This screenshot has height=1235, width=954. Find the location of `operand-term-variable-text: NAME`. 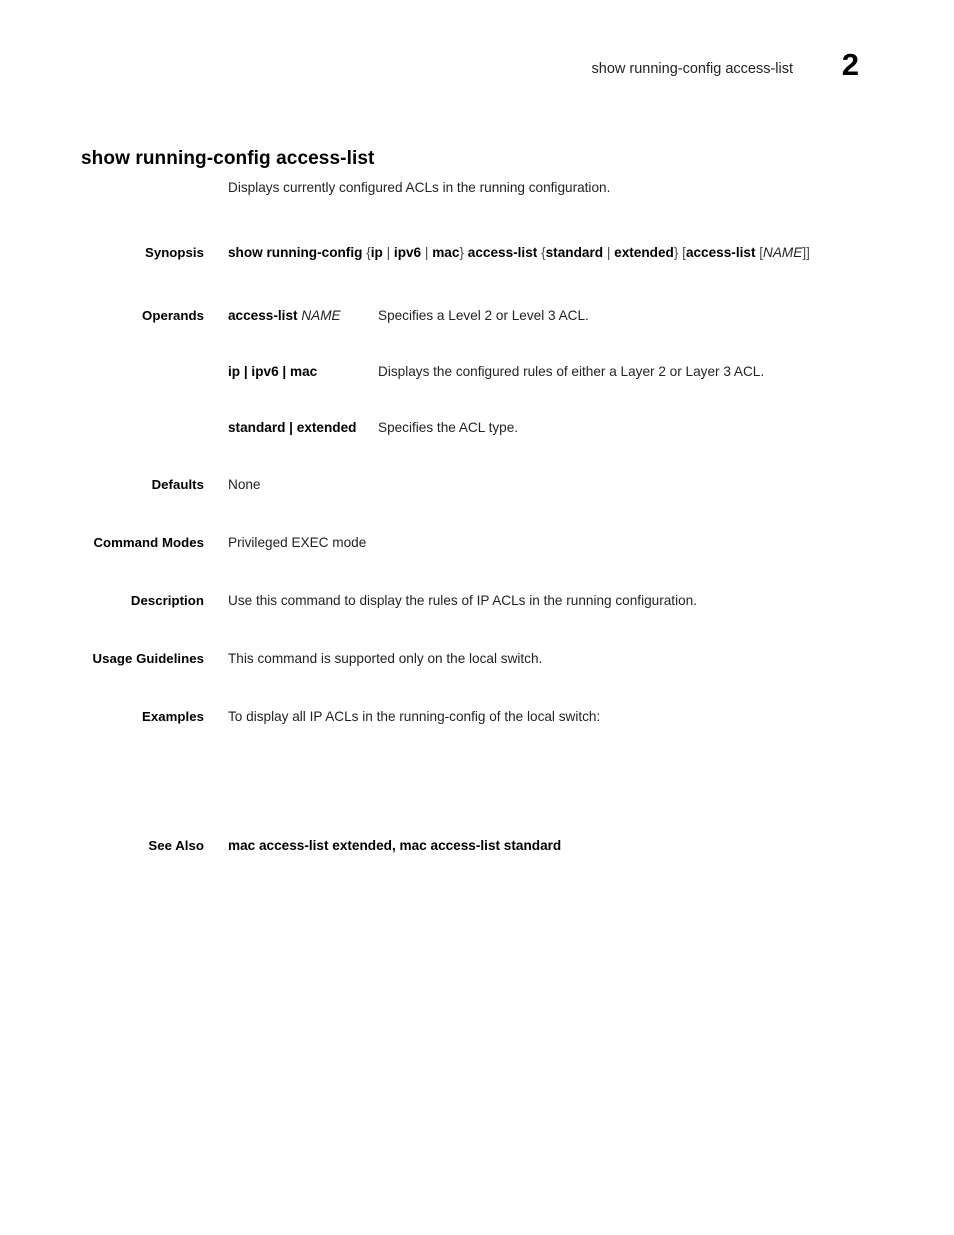

operand-term-variable-text: NAME is located at coordinates (321, 315).